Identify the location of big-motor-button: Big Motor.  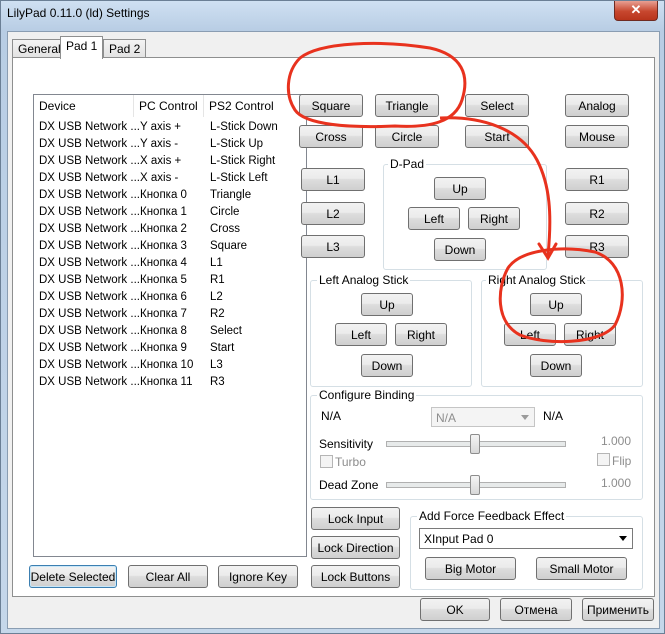
(470, 568).